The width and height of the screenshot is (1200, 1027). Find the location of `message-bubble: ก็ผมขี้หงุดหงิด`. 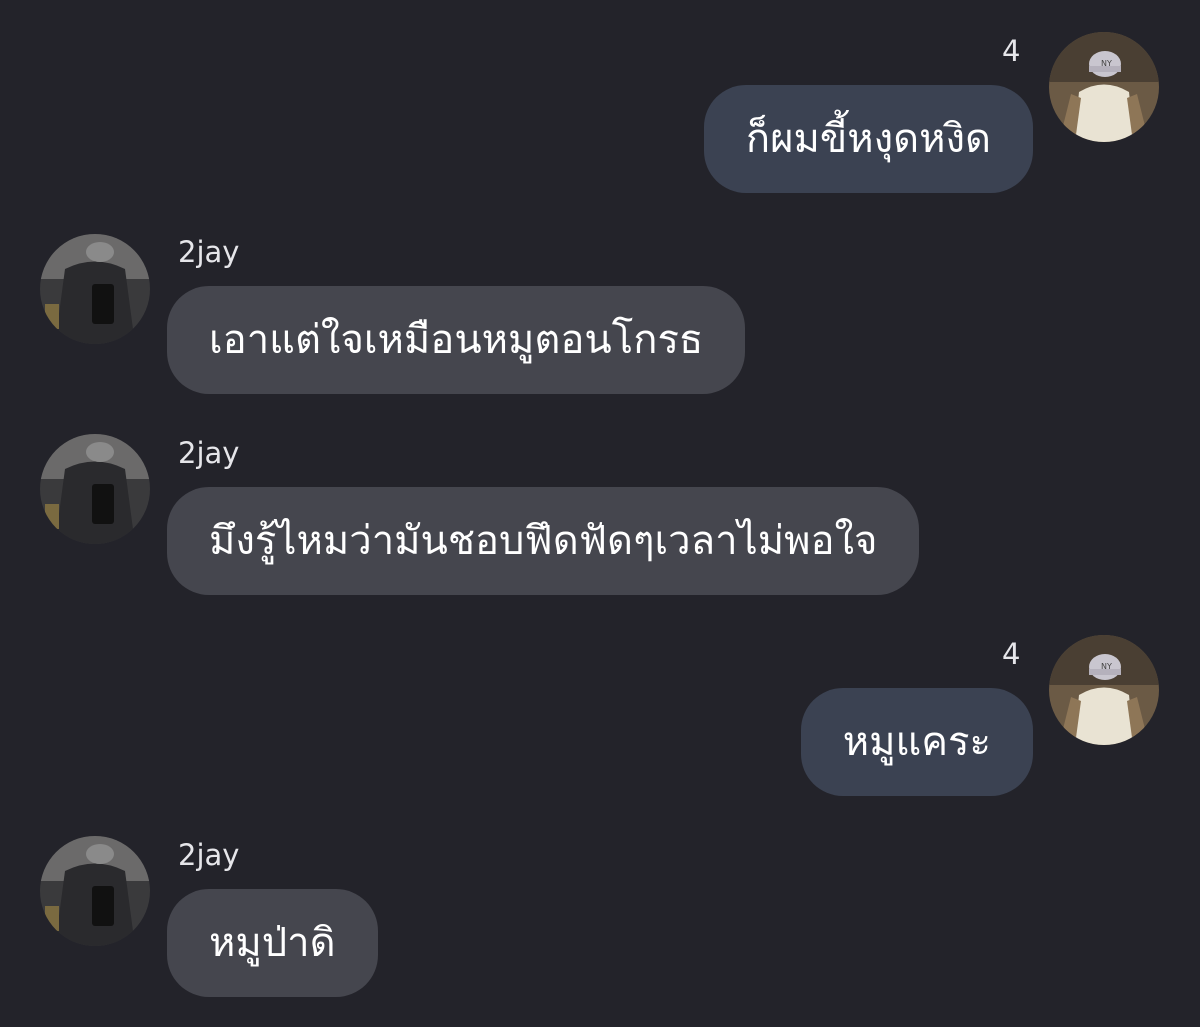

message-bubble: ก็ผมขี้หงุดหงิด is located at coordinates (868, 139).